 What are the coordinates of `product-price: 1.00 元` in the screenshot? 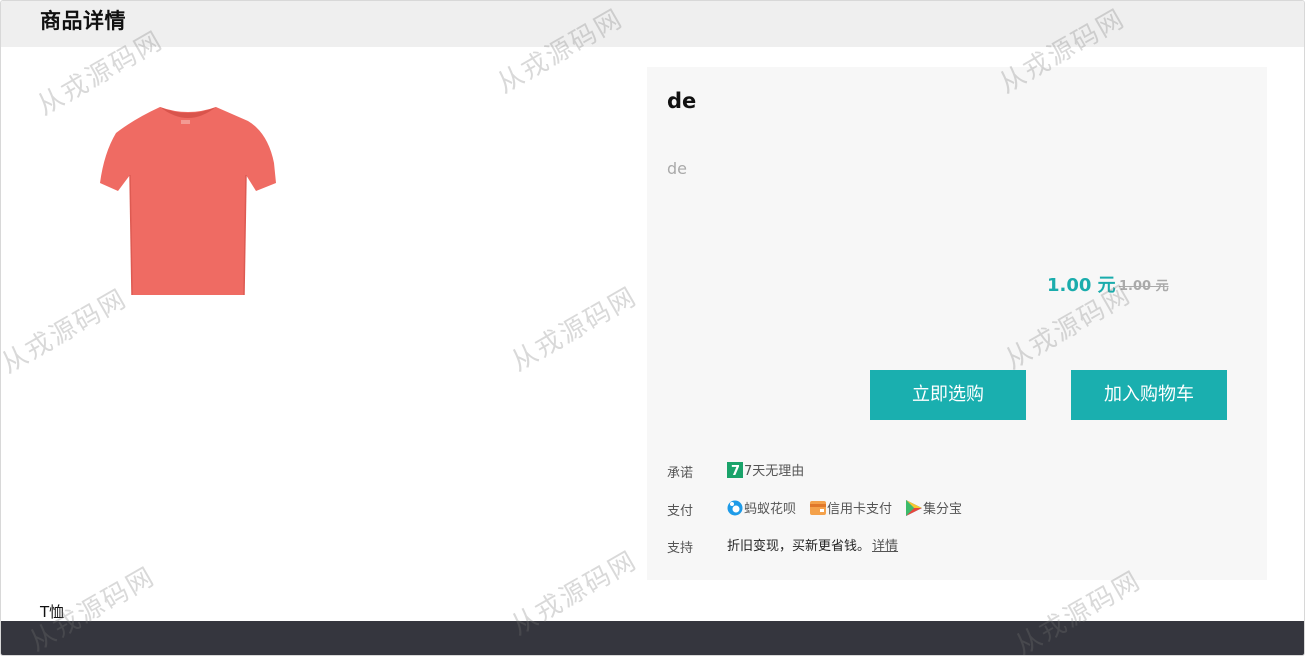 It's located at (1081, 285).